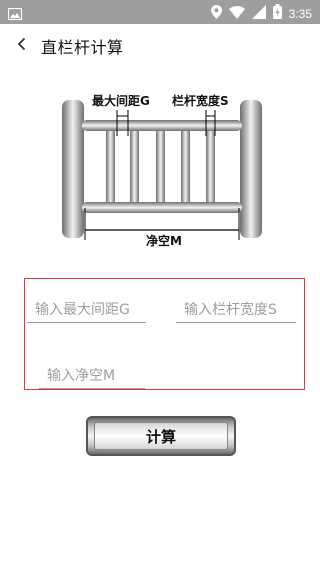 The image size is (320, 568). I want to click on bottom-rail, so click(162, 207).